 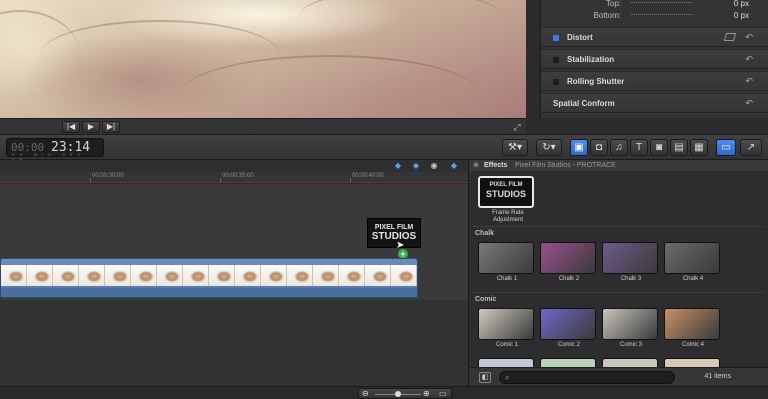 What do you see at coordinates (108, 176) in the screenshot?
I see `ruler-label: 00:00:30:00` at bounding box center [108, 176].